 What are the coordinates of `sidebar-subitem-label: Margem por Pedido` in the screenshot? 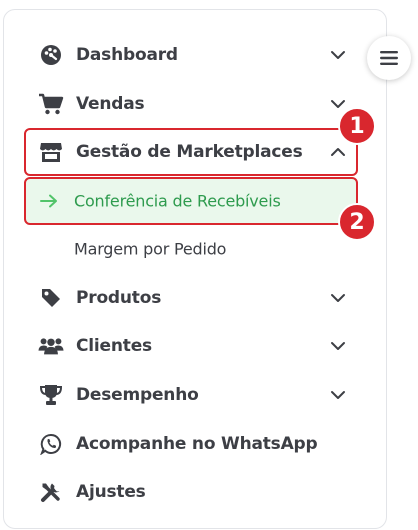 It's located at (150, 249).